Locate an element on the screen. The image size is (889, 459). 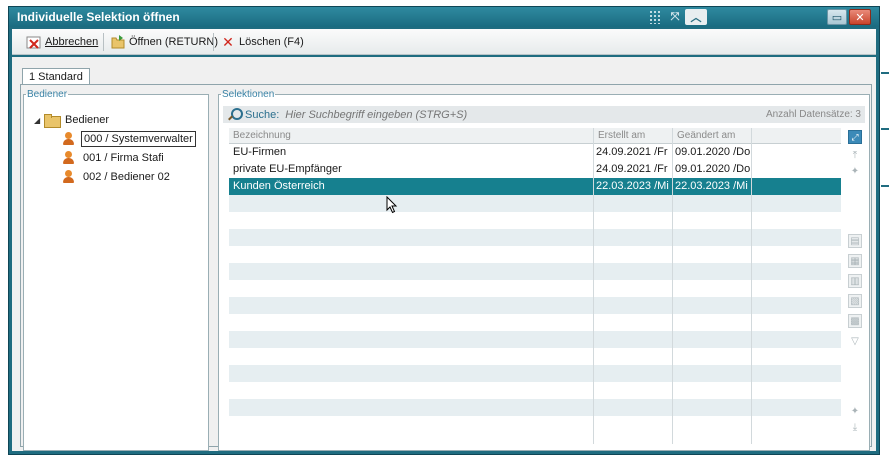
excel-icon: ▧ is located at coordinates (855, 301).